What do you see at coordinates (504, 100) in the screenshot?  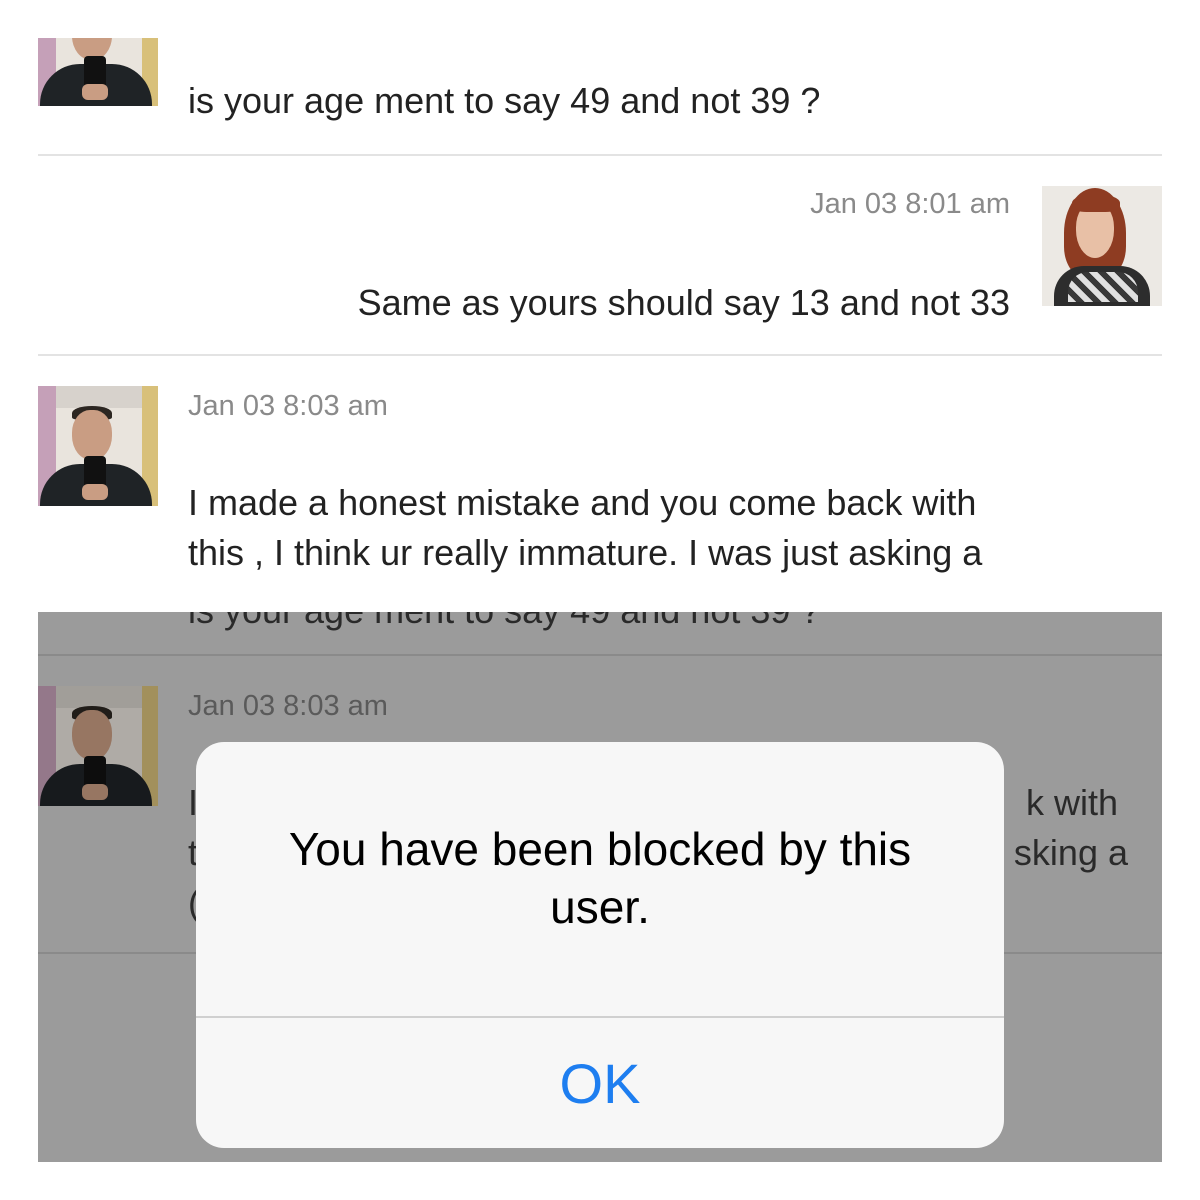 I see `message-text: is your age ment to say 49 and not 39 ?` at bounding box center [504, 100].